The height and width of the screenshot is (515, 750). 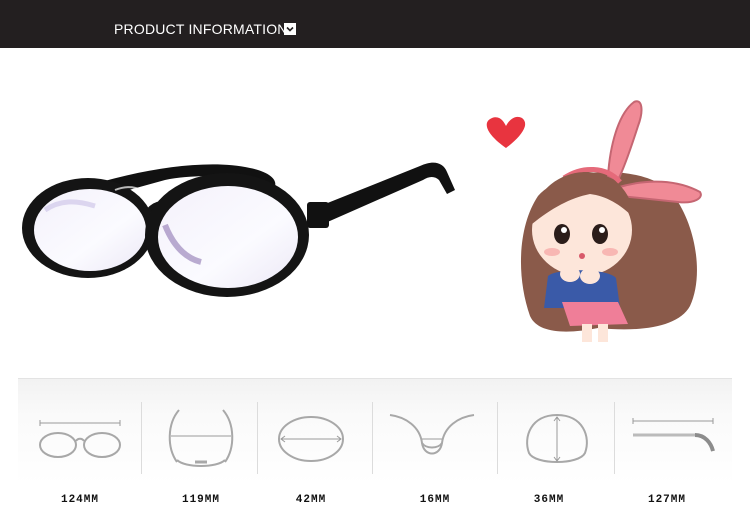 I want to click on lens-width-icon, so click(x=311, y=439).